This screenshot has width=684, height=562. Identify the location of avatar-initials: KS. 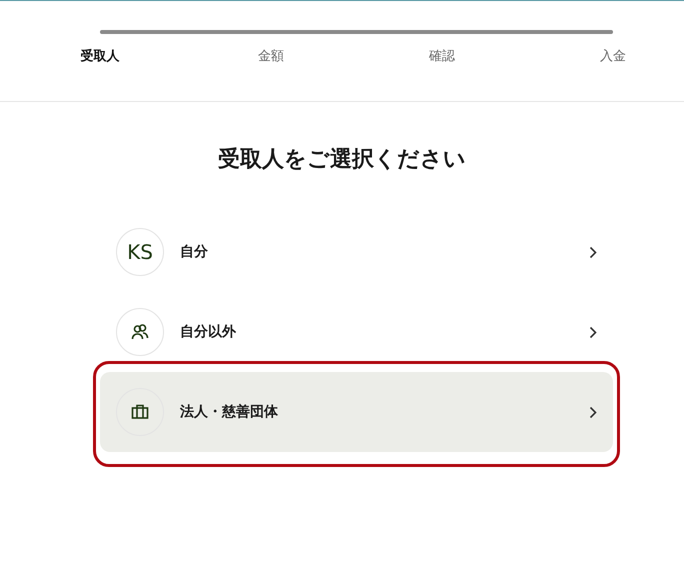
(140, 252).